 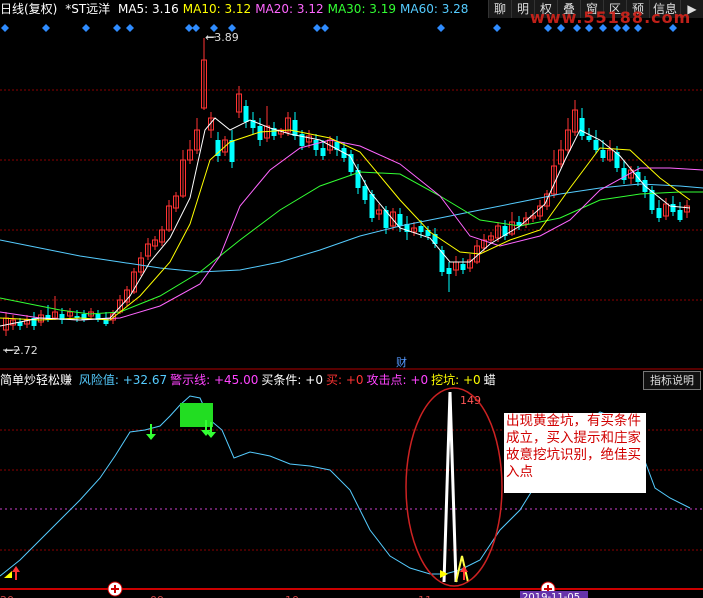 I want to click on indicator-readout: 买条件: +0, so click(x=292, y=380).